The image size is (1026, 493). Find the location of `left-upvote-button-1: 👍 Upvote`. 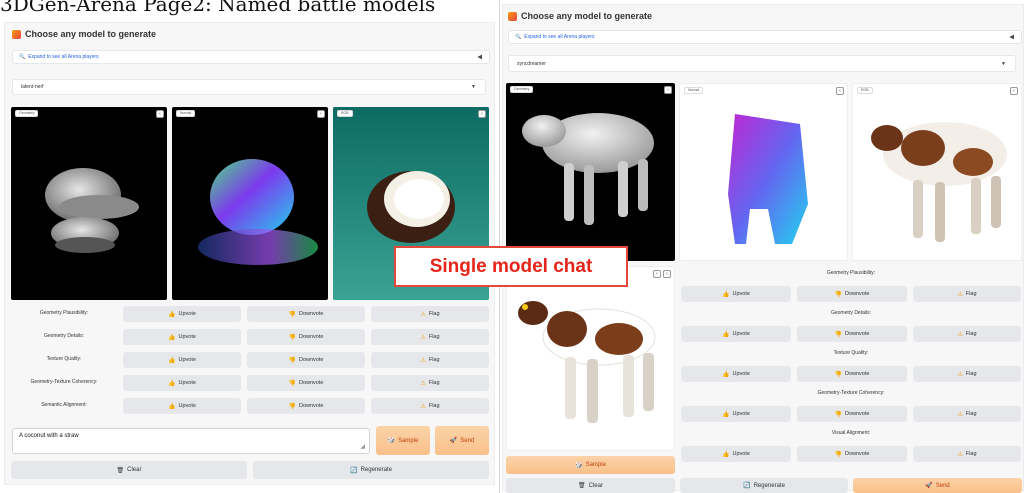

left-upvote-button-1: 👍 Upvote is located at coordinates (182, 314).